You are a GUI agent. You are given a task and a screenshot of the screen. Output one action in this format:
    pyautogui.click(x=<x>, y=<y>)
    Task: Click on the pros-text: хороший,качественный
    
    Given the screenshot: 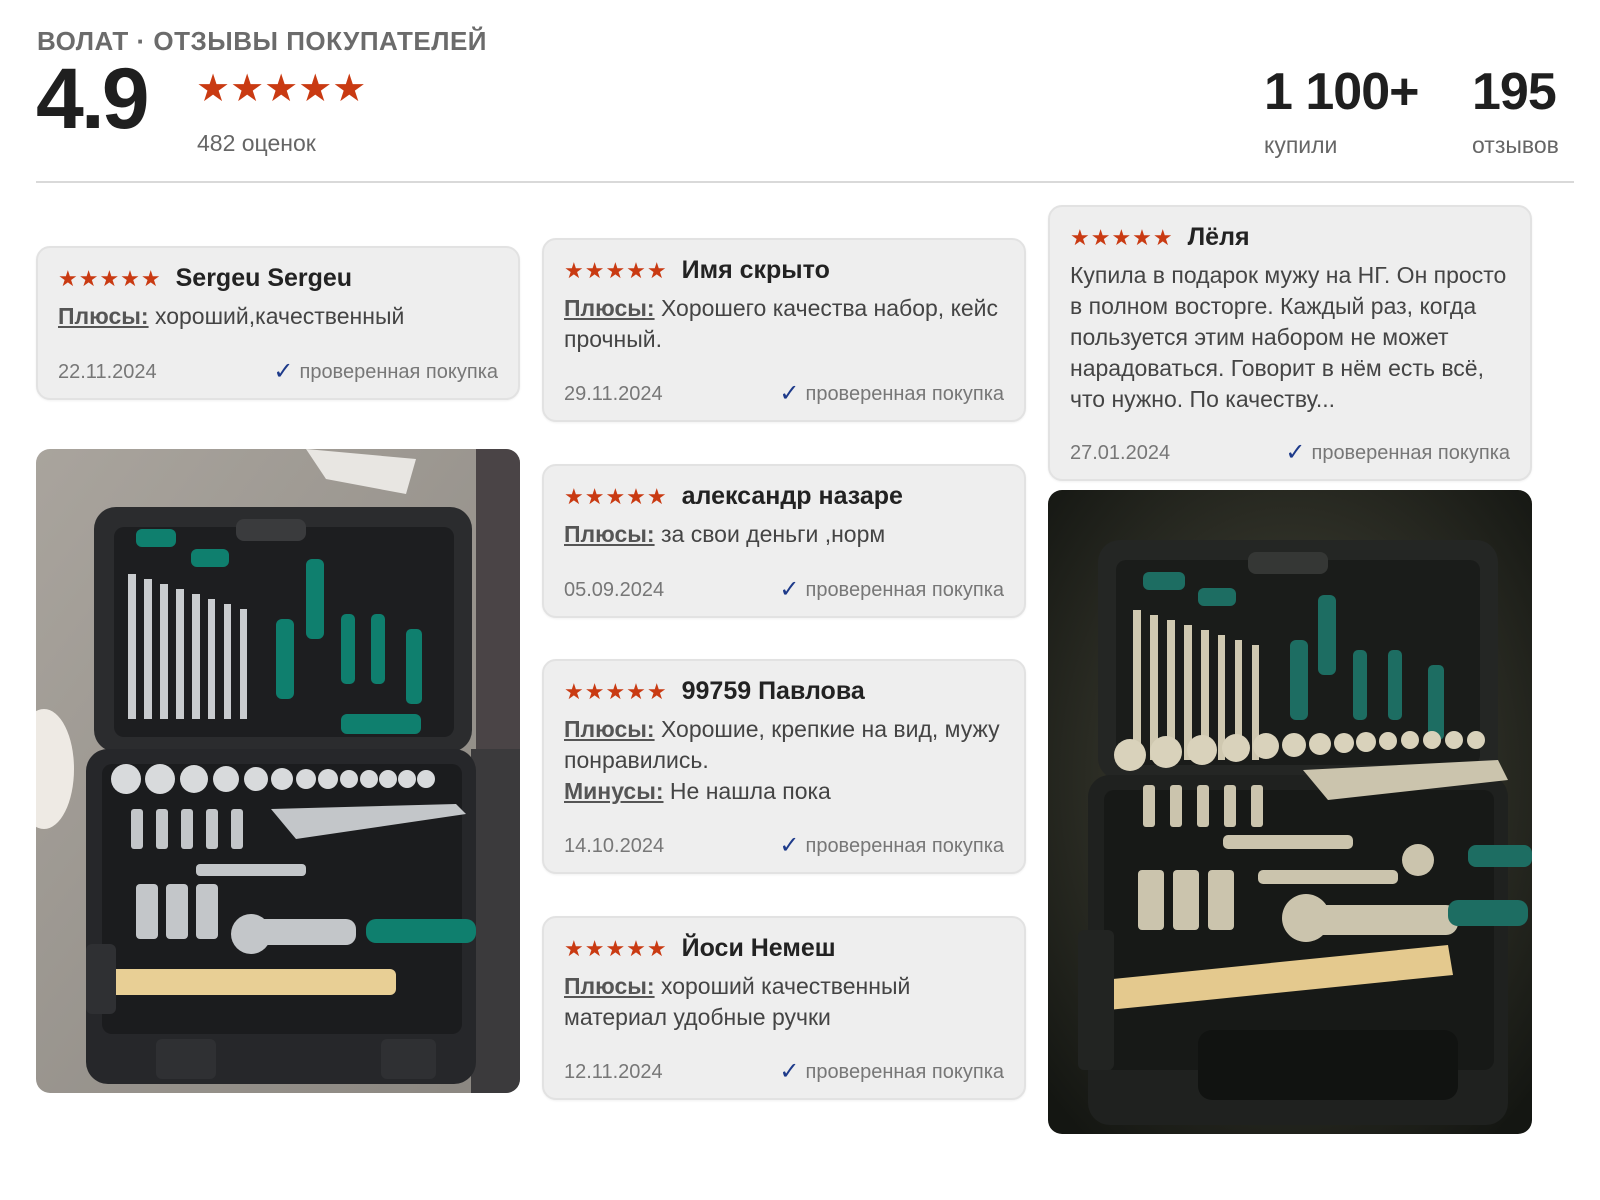 What is the action you would take?
    pyautogui.click(x=279, y=316)
    